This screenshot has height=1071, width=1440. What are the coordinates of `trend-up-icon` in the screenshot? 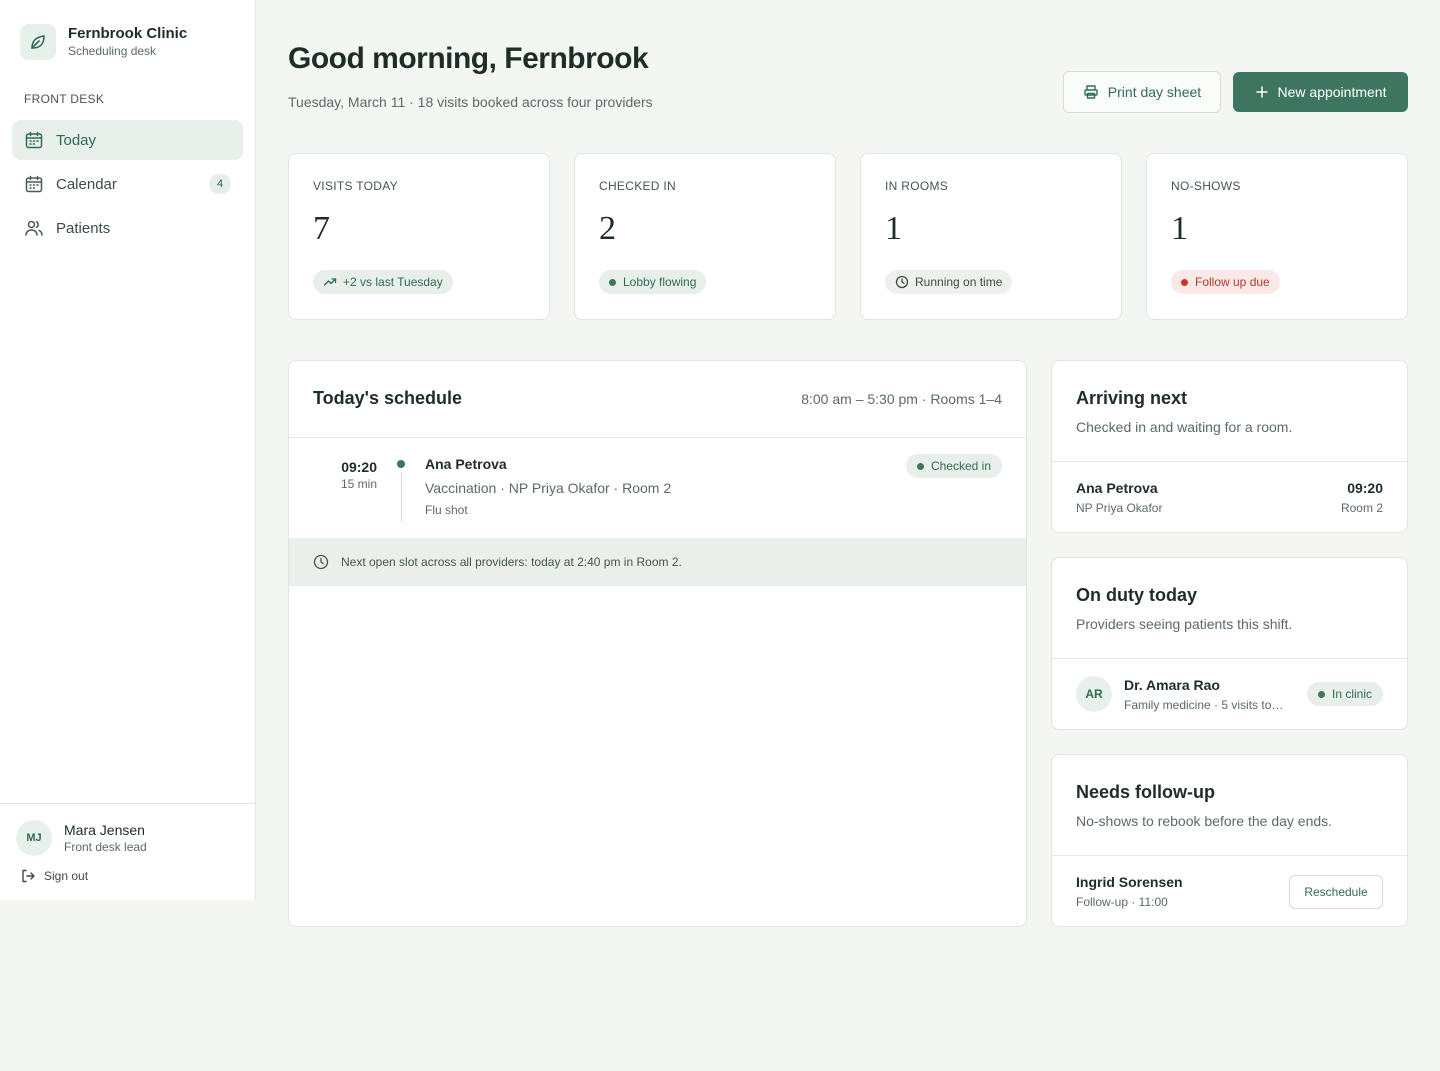 It's located at (330, 282).